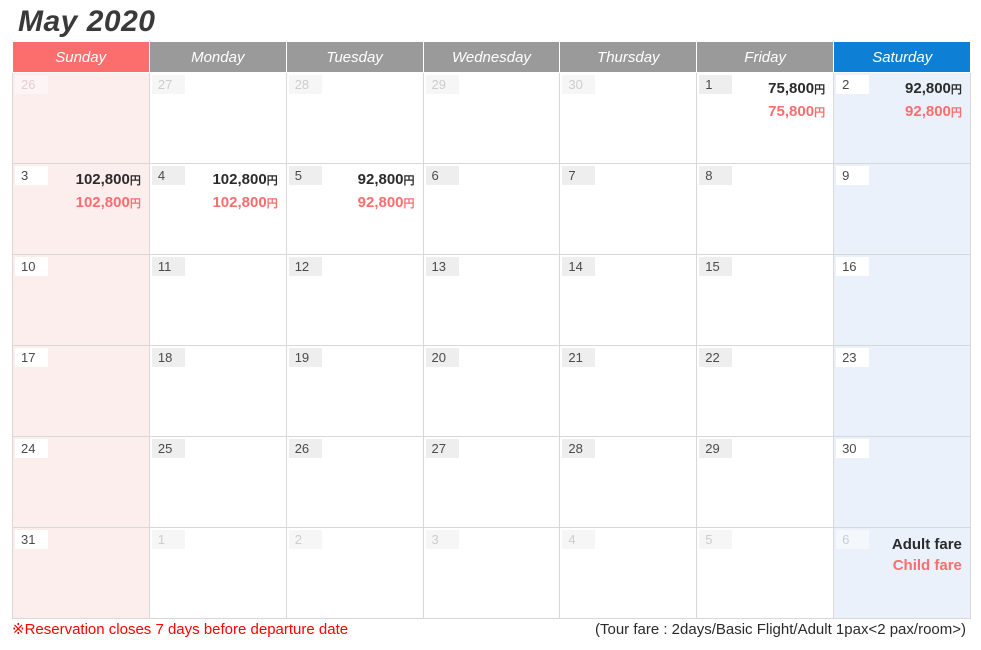 This screenshot has height=650, width=981. I want to click on day-number: 30, so click(853, 448).